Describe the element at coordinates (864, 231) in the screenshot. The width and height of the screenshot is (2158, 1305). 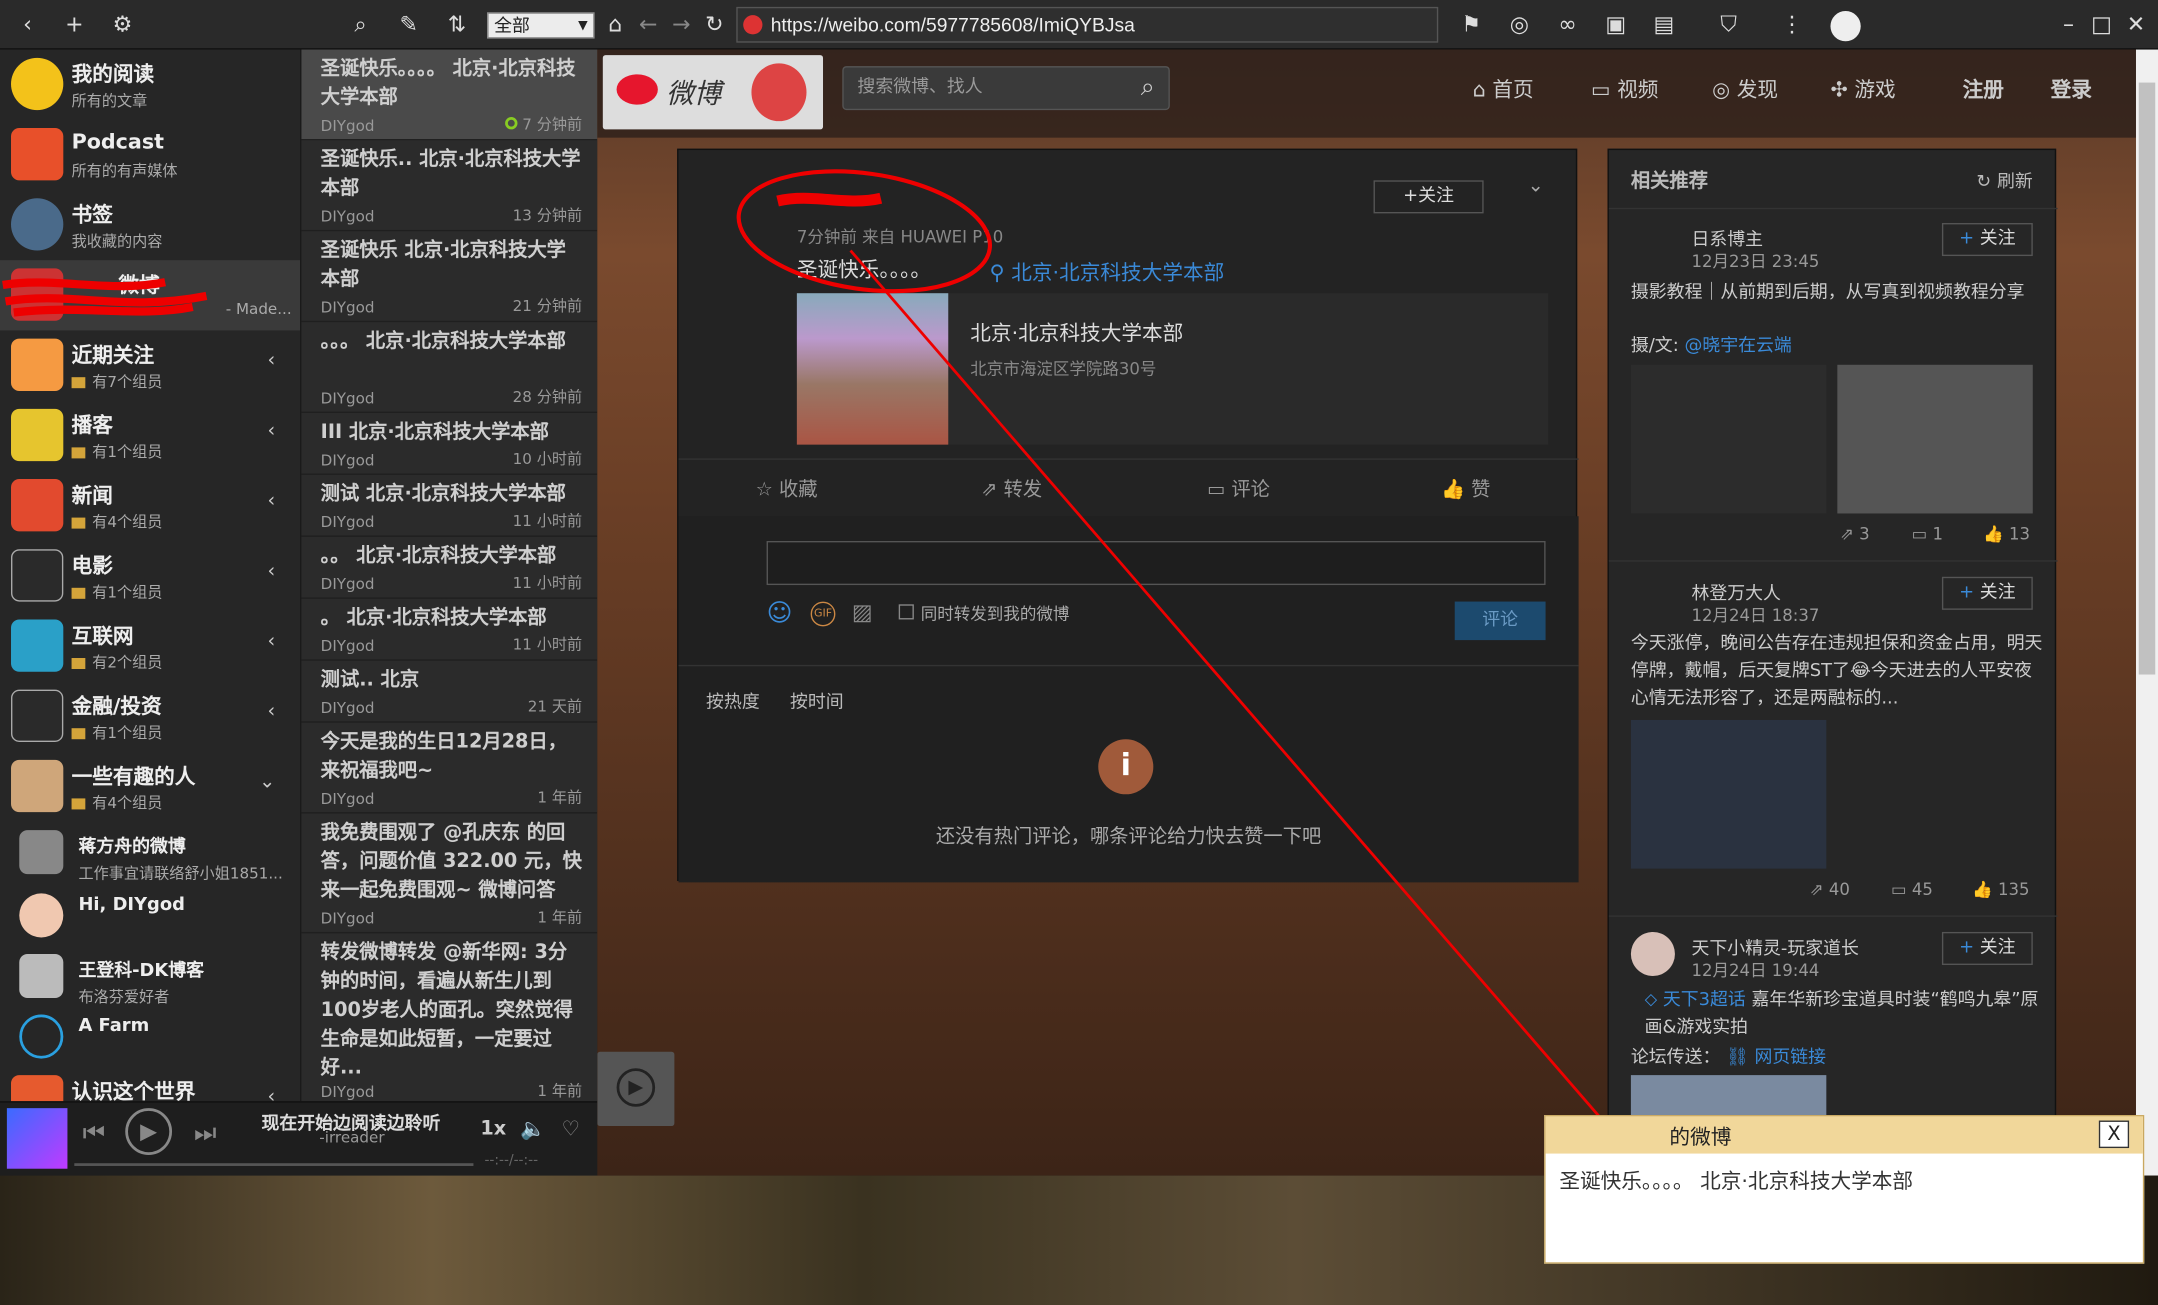
I see `annotation-ellipse` at that location.